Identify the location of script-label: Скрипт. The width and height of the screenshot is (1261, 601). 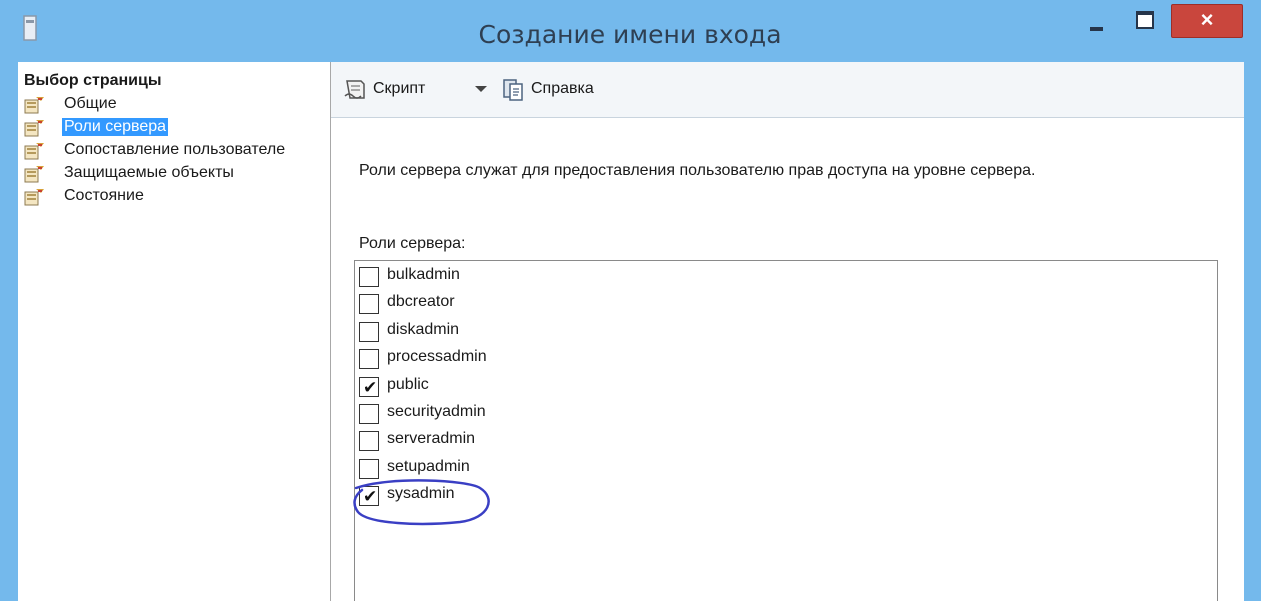
(399, 88).